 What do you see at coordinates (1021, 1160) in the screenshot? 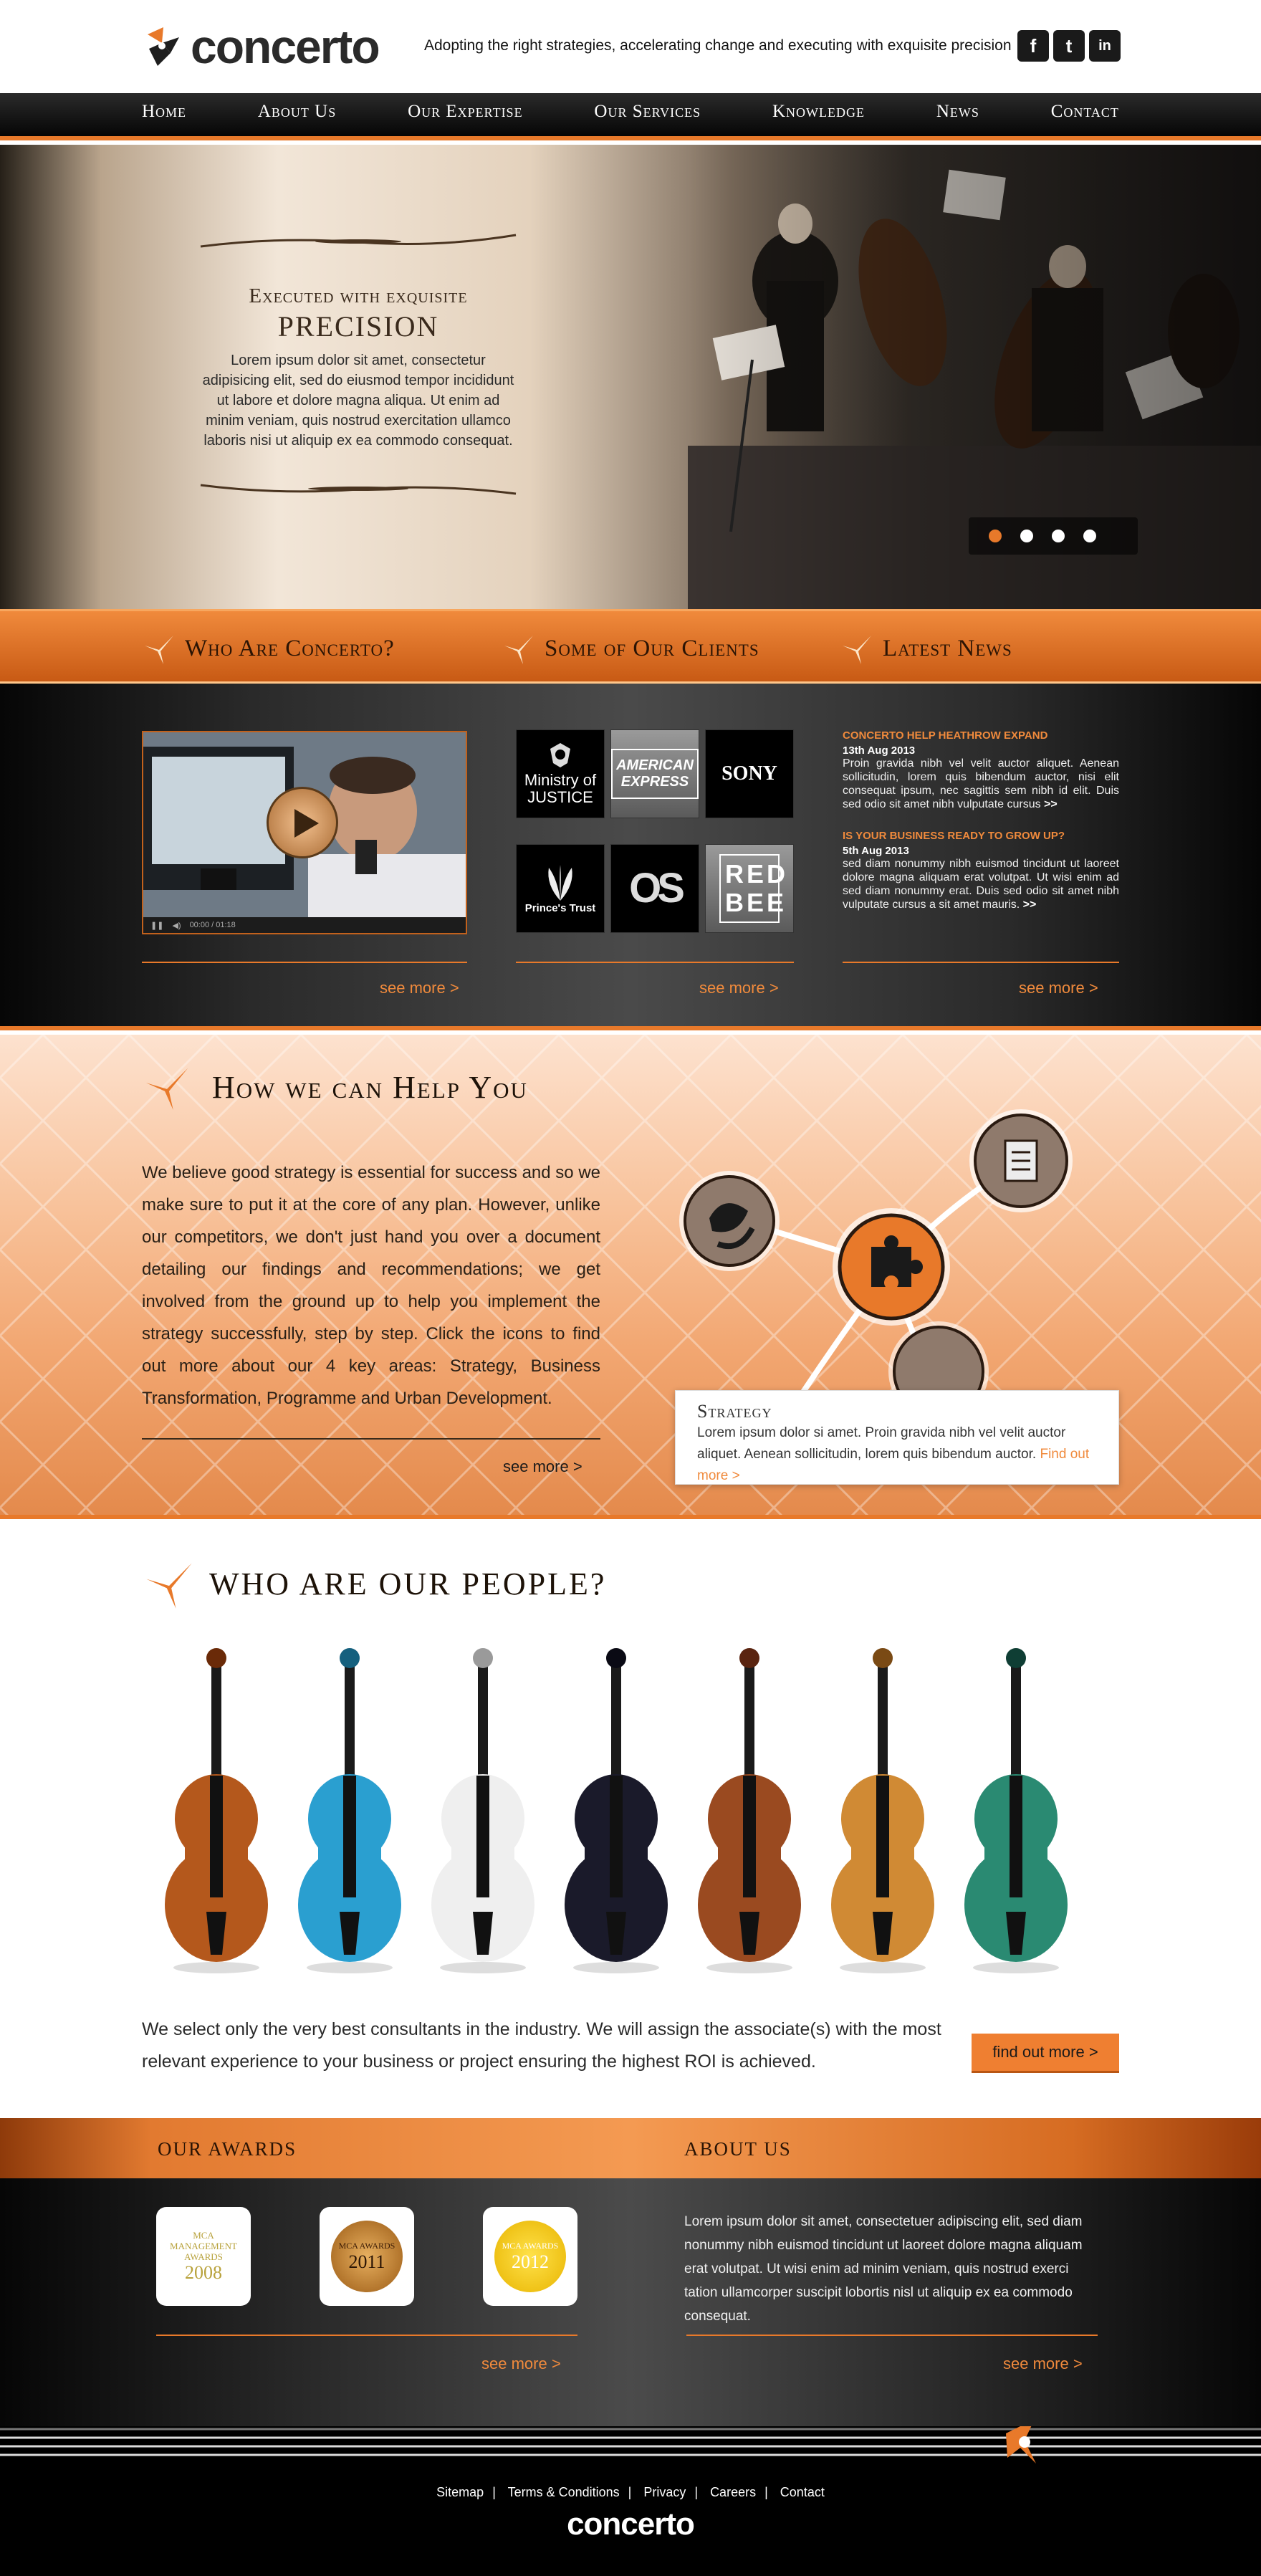
I see `document-icon` at bounding box center [1021, 1160].